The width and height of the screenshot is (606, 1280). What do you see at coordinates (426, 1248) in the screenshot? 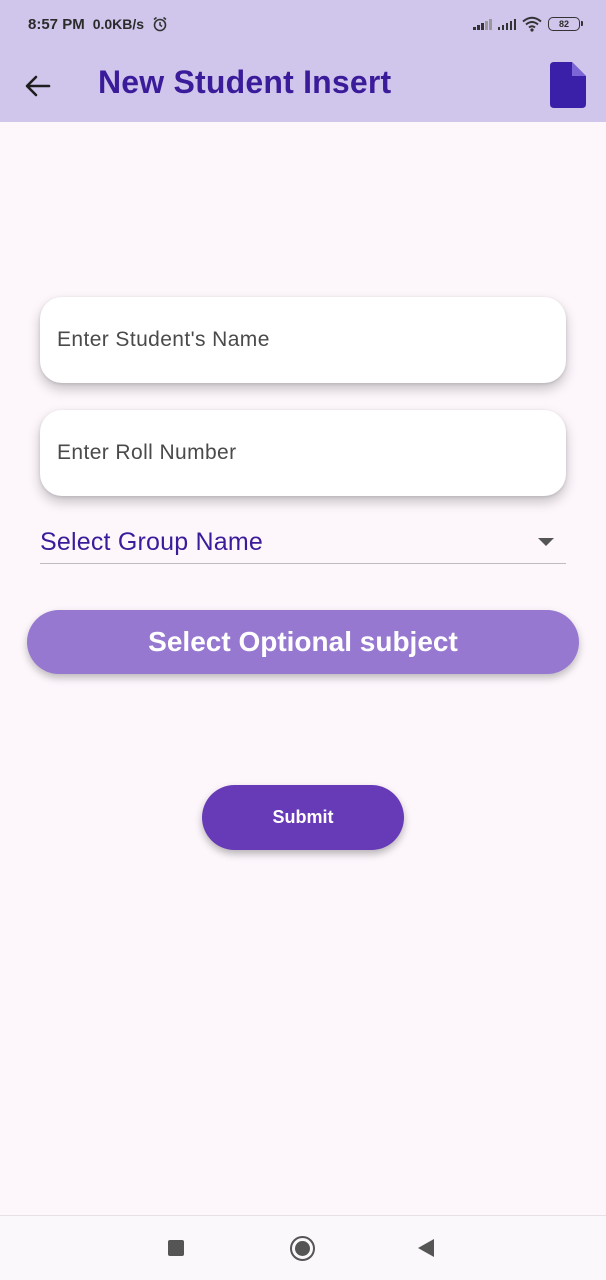
I see `back-triangle-icon` at bounding box center [426, 1248].